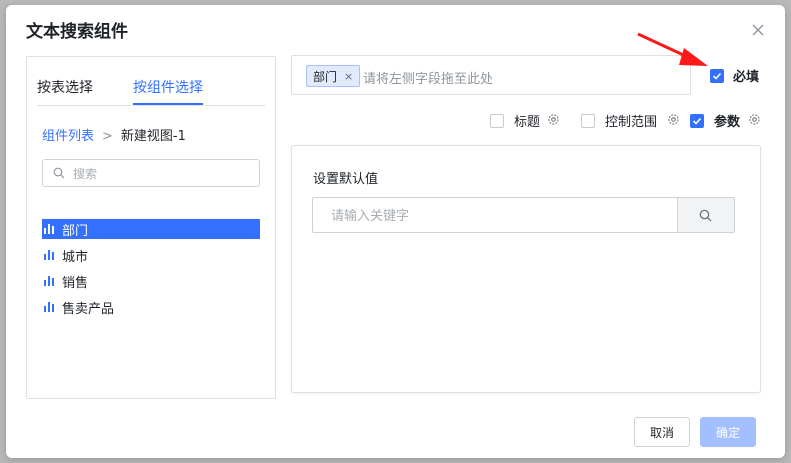 This screenshot has width=791, height=463. What do you see at coordinates (588, 121) in the screenshot?
I see `control-range-checkbox` at bounding box center [588, 121].